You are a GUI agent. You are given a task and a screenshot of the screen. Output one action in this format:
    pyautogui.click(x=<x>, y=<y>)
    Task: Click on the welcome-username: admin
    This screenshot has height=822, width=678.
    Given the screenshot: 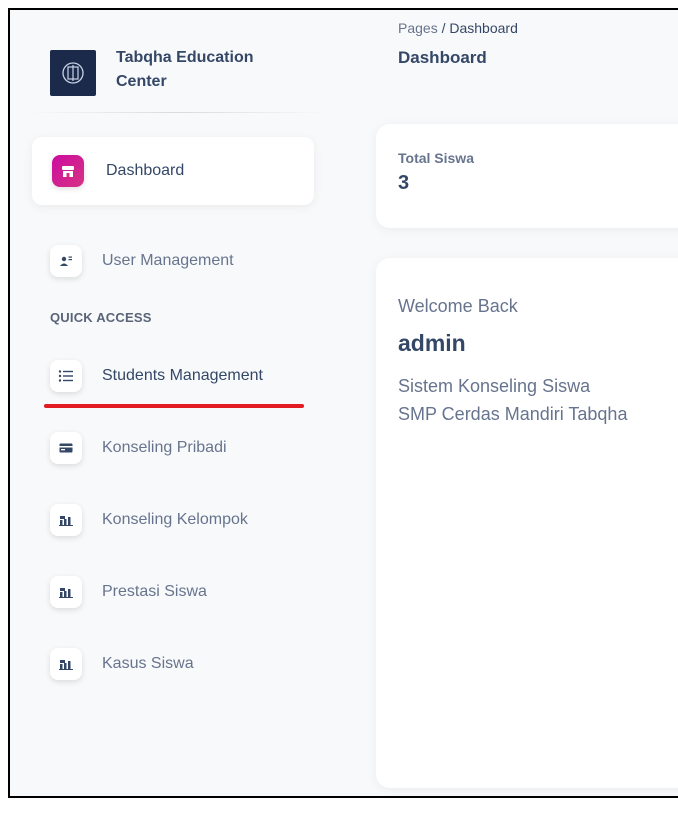 What is the action you would take?
    pyautogui.click(x=432, y=343)
    